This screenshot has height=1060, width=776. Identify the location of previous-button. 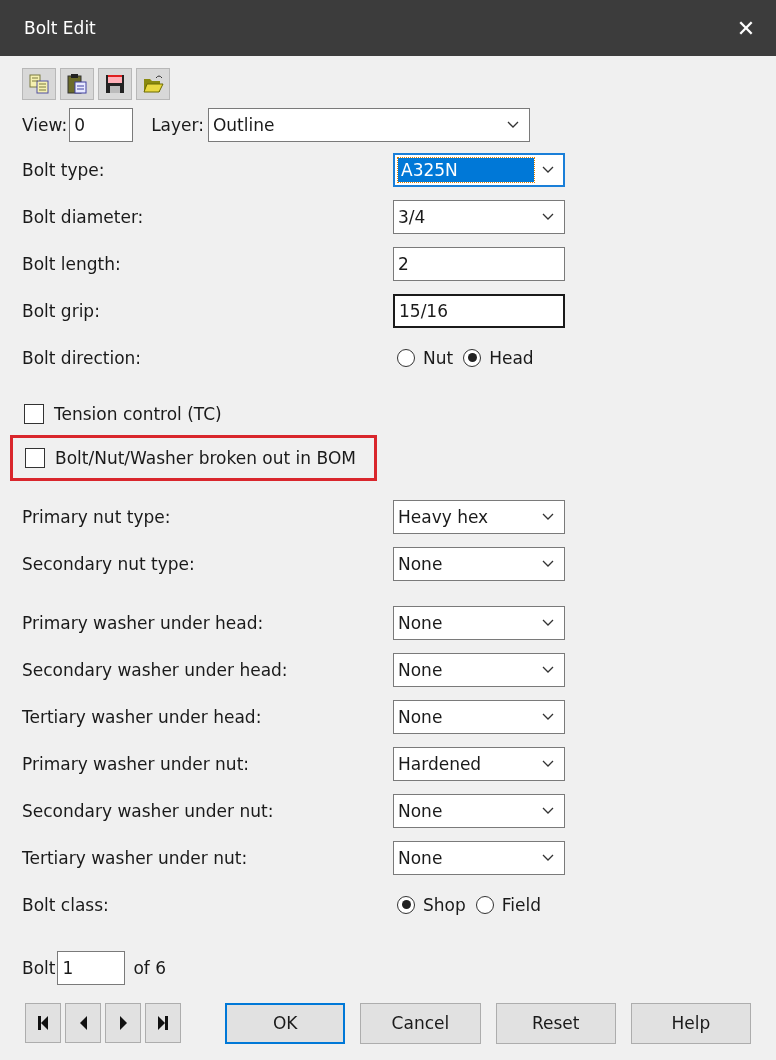
(83, 1023).